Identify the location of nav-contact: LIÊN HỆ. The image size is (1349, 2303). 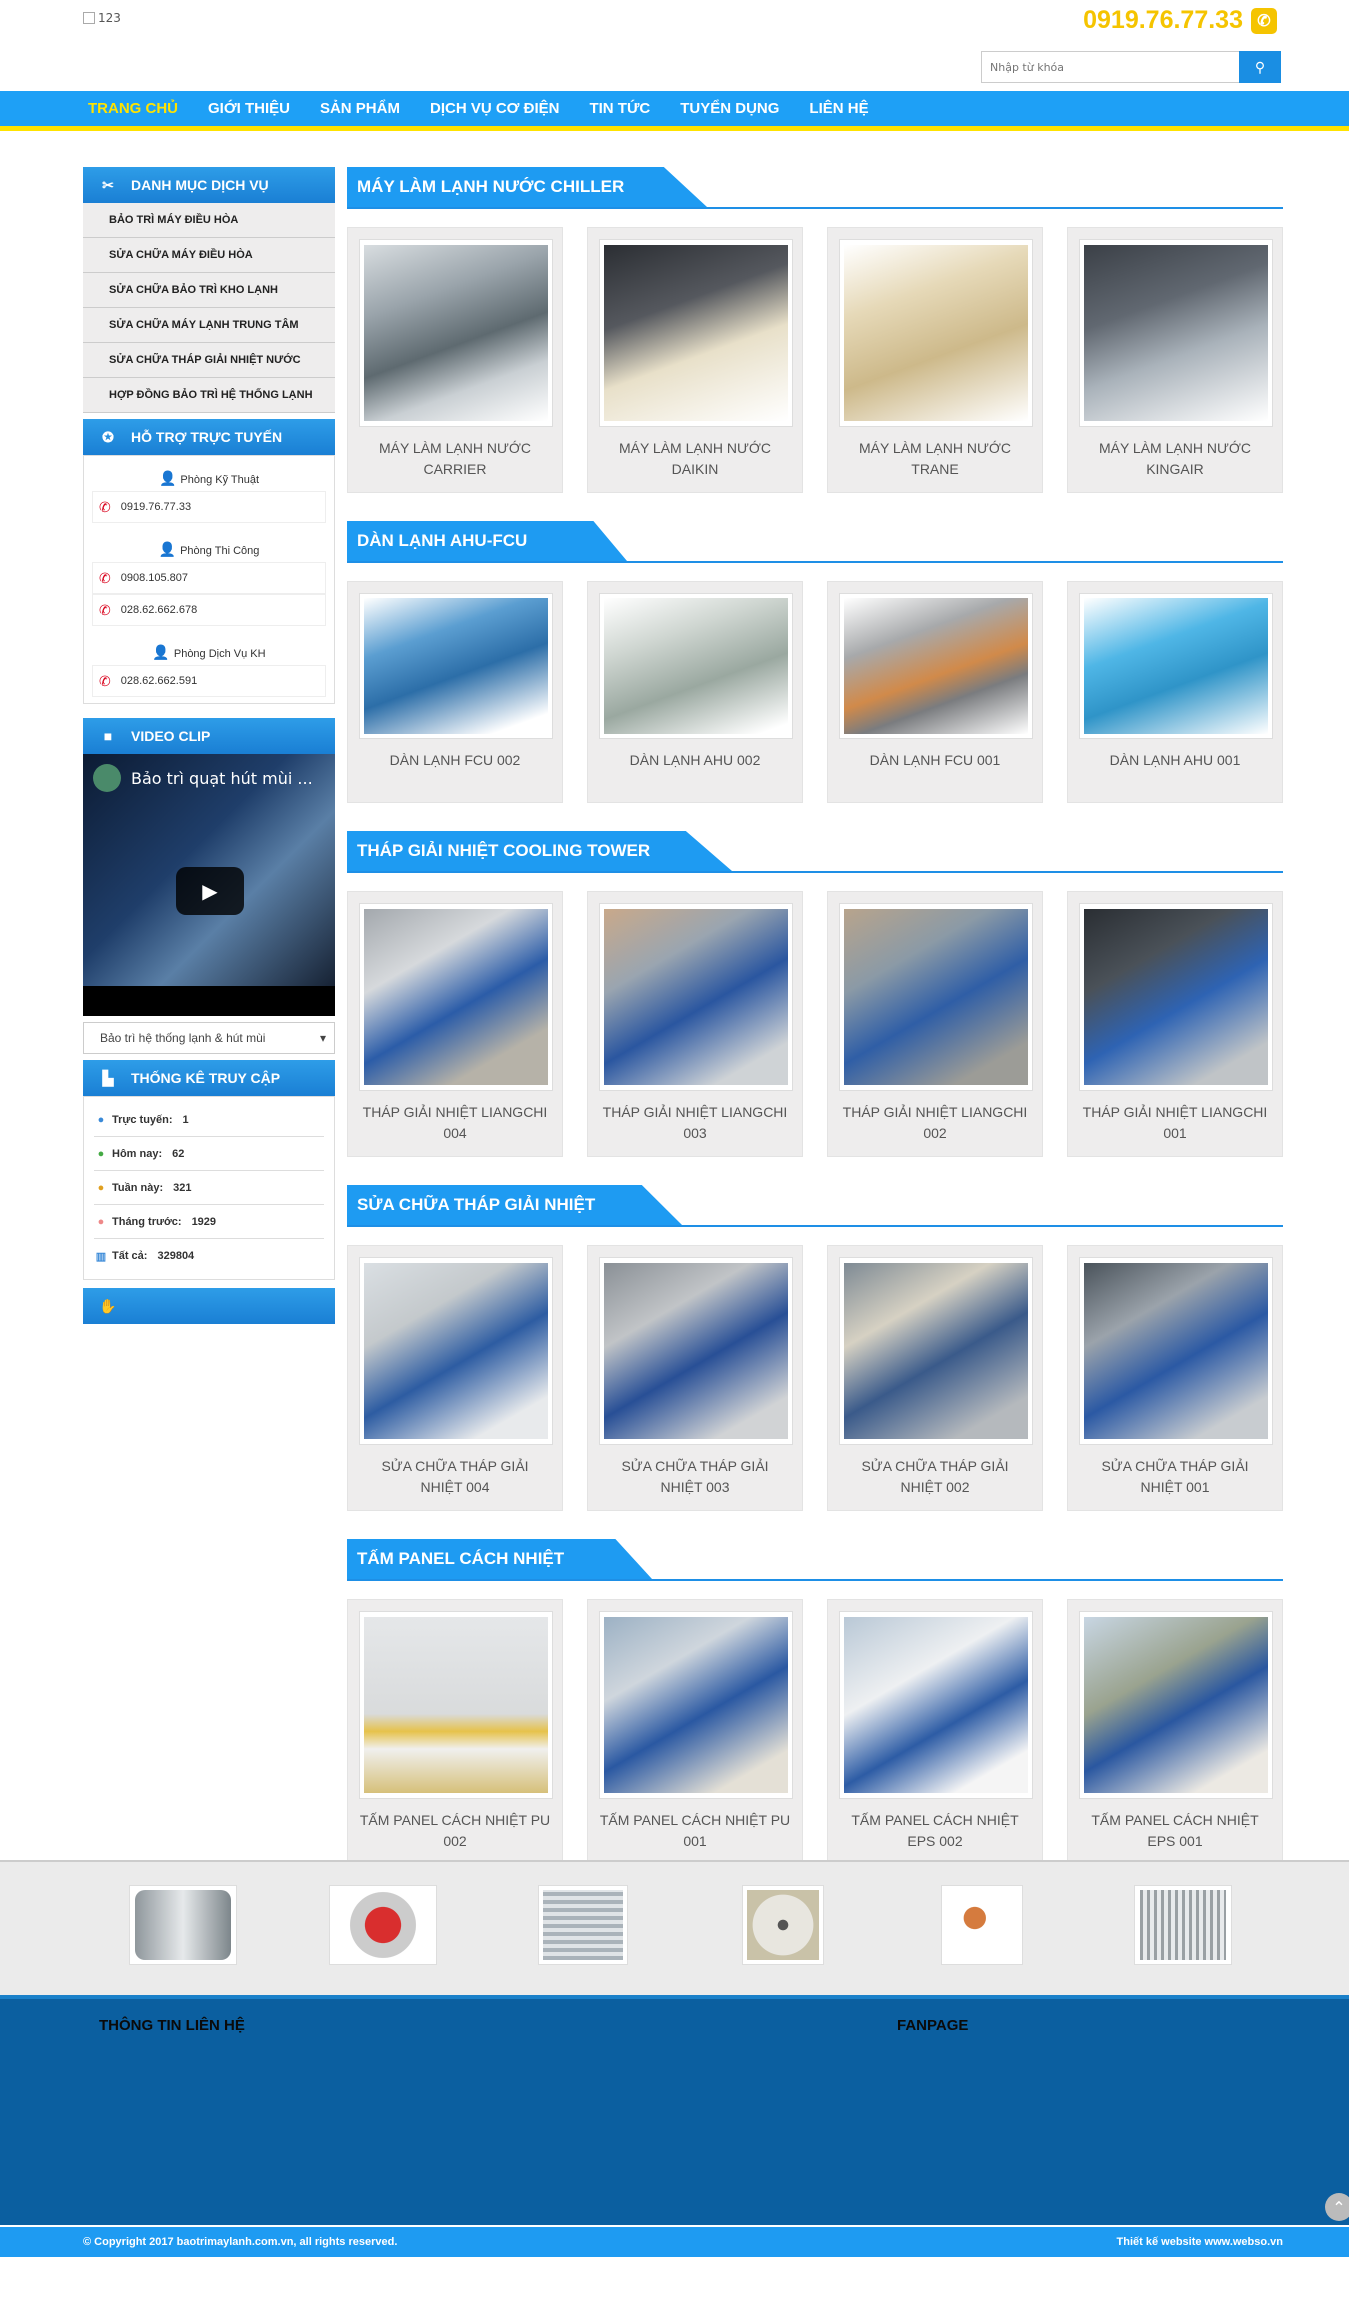
(838, 108).